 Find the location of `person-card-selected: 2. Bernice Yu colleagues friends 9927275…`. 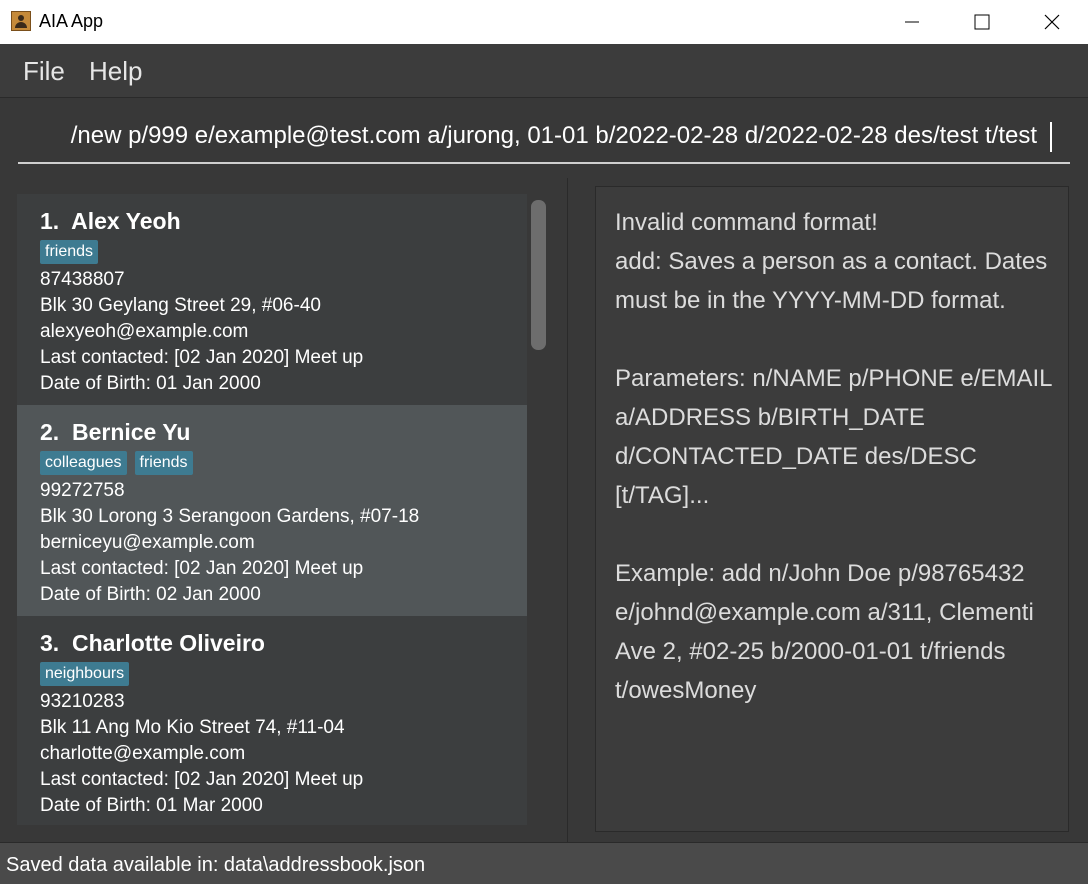

person-card-selected: 2. Bernice Yu colleagues friends 9927275… is located at coordinates (272, 510).